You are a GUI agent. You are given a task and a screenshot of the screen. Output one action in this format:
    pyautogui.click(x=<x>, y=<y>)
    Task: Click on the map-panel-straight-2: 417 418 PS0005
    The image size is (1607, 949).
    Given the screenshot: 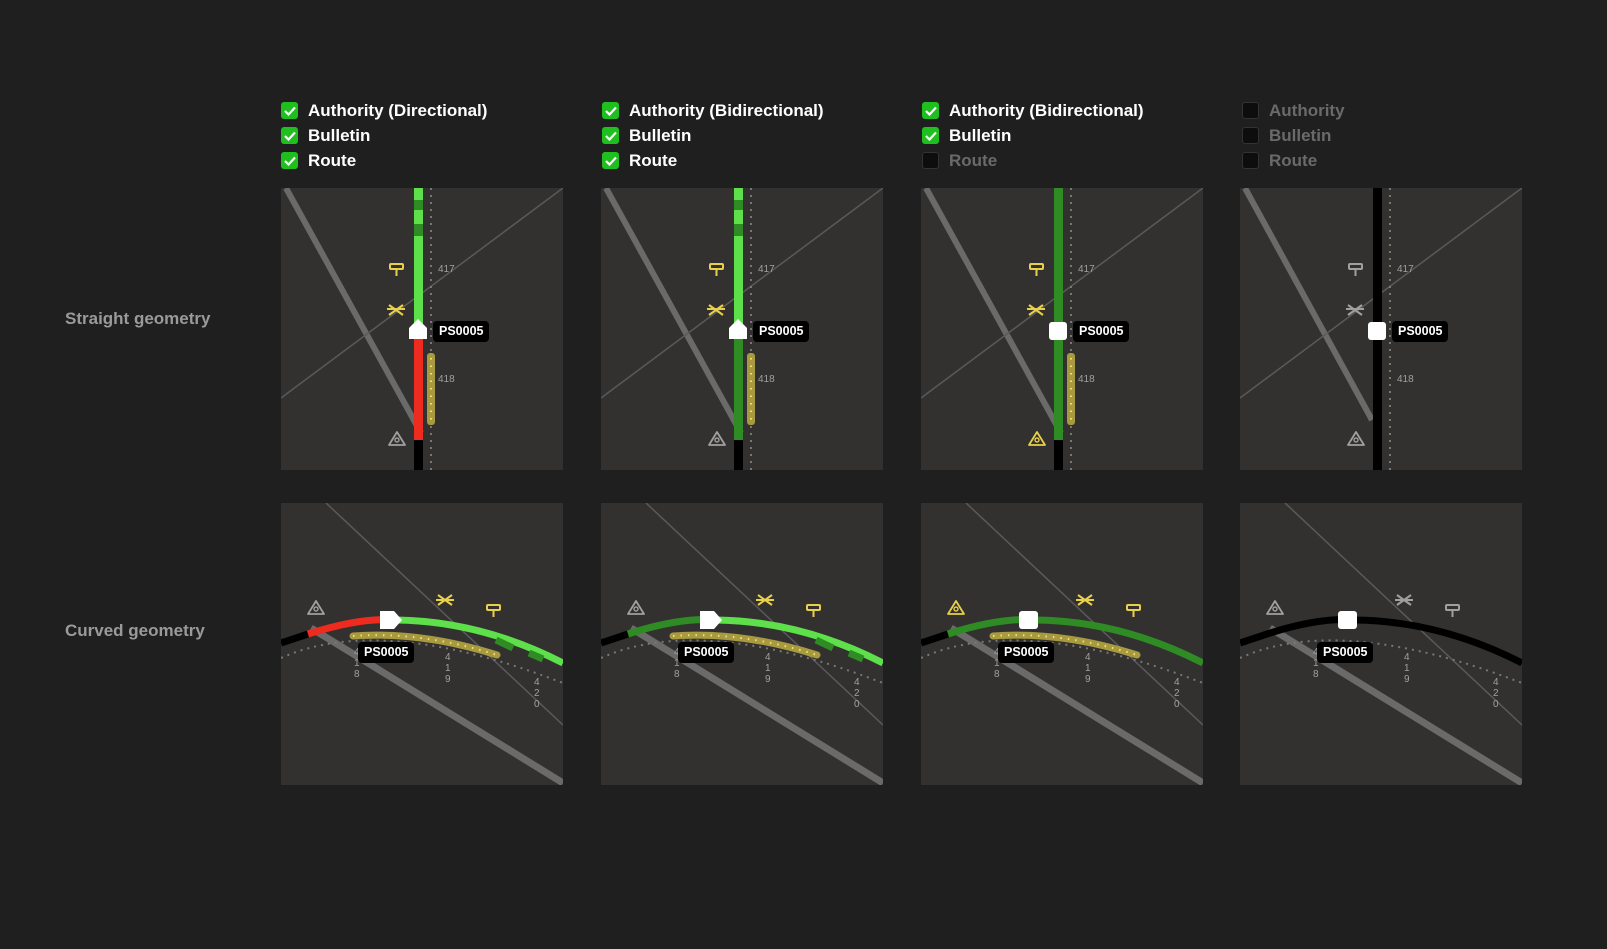 What is the action you would take?
    pyautogui.click(x=742, y=329)
    